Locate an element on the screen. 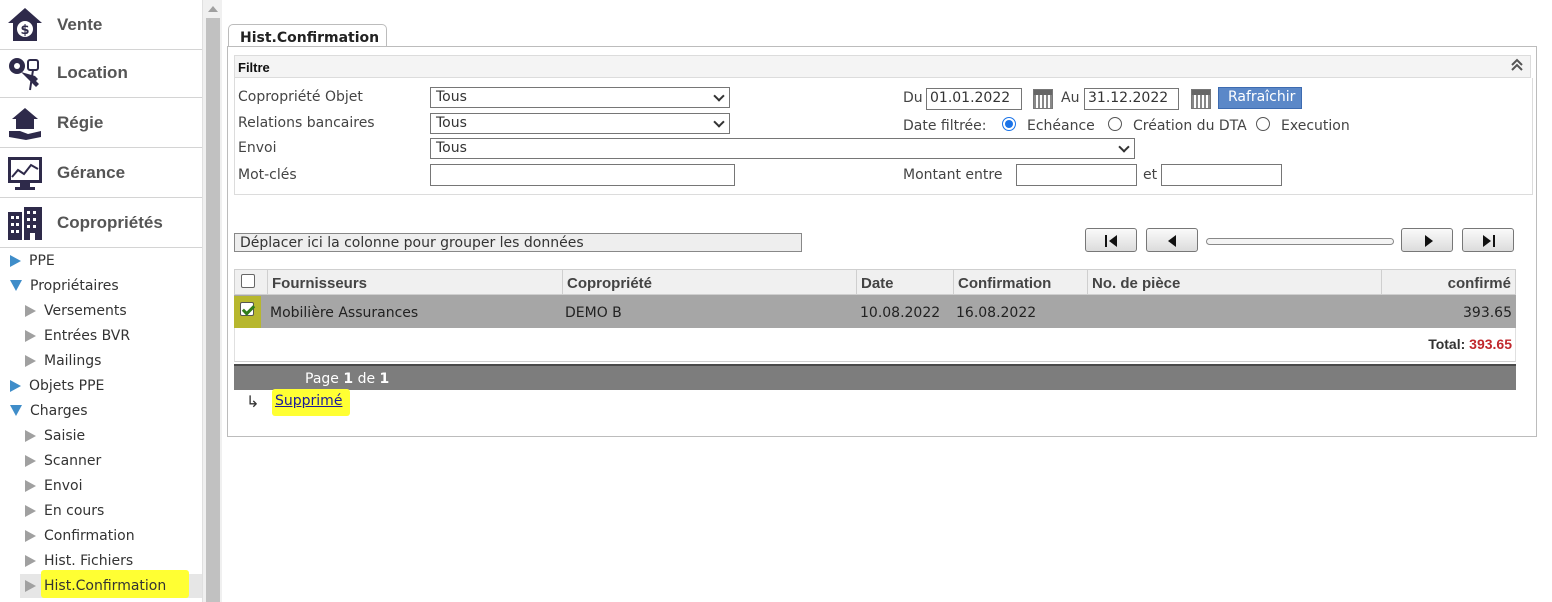 The height and width of the screenshot is (602, 1552). envoi-label: Envoi is located at coordinates (257, 148).